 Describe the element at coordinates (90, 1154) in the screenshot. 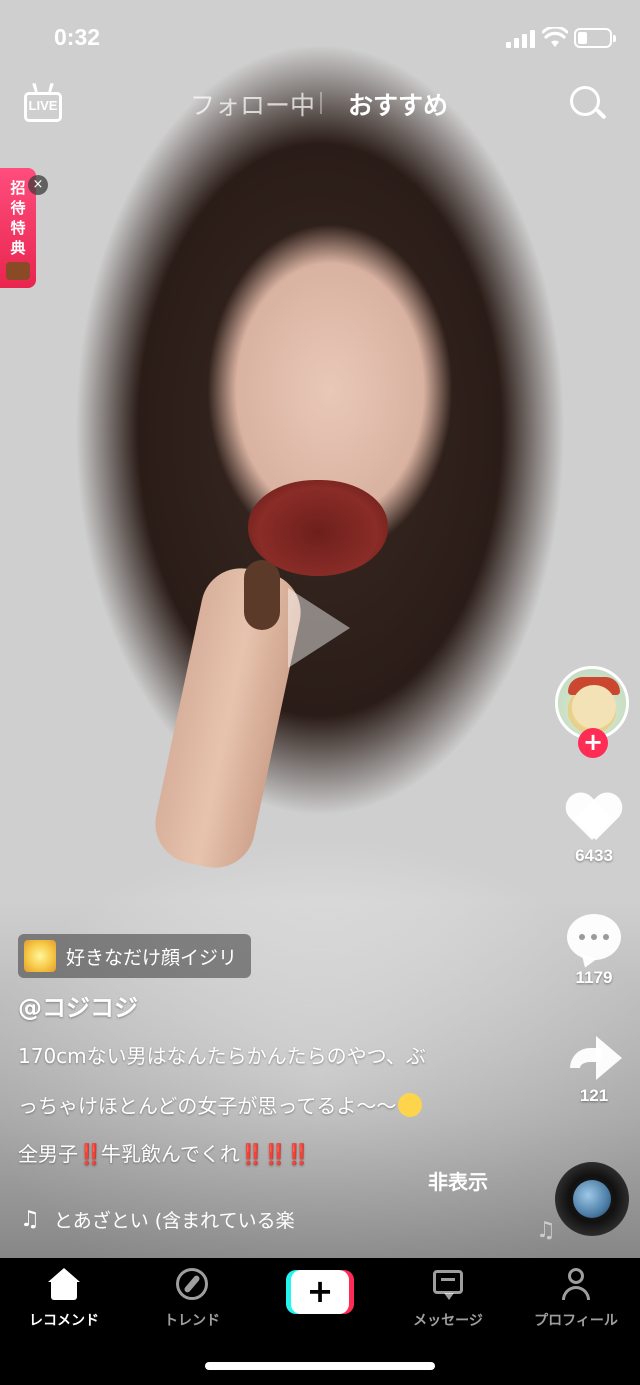

I see `double-exclamation-icon: ‼️` at that location.